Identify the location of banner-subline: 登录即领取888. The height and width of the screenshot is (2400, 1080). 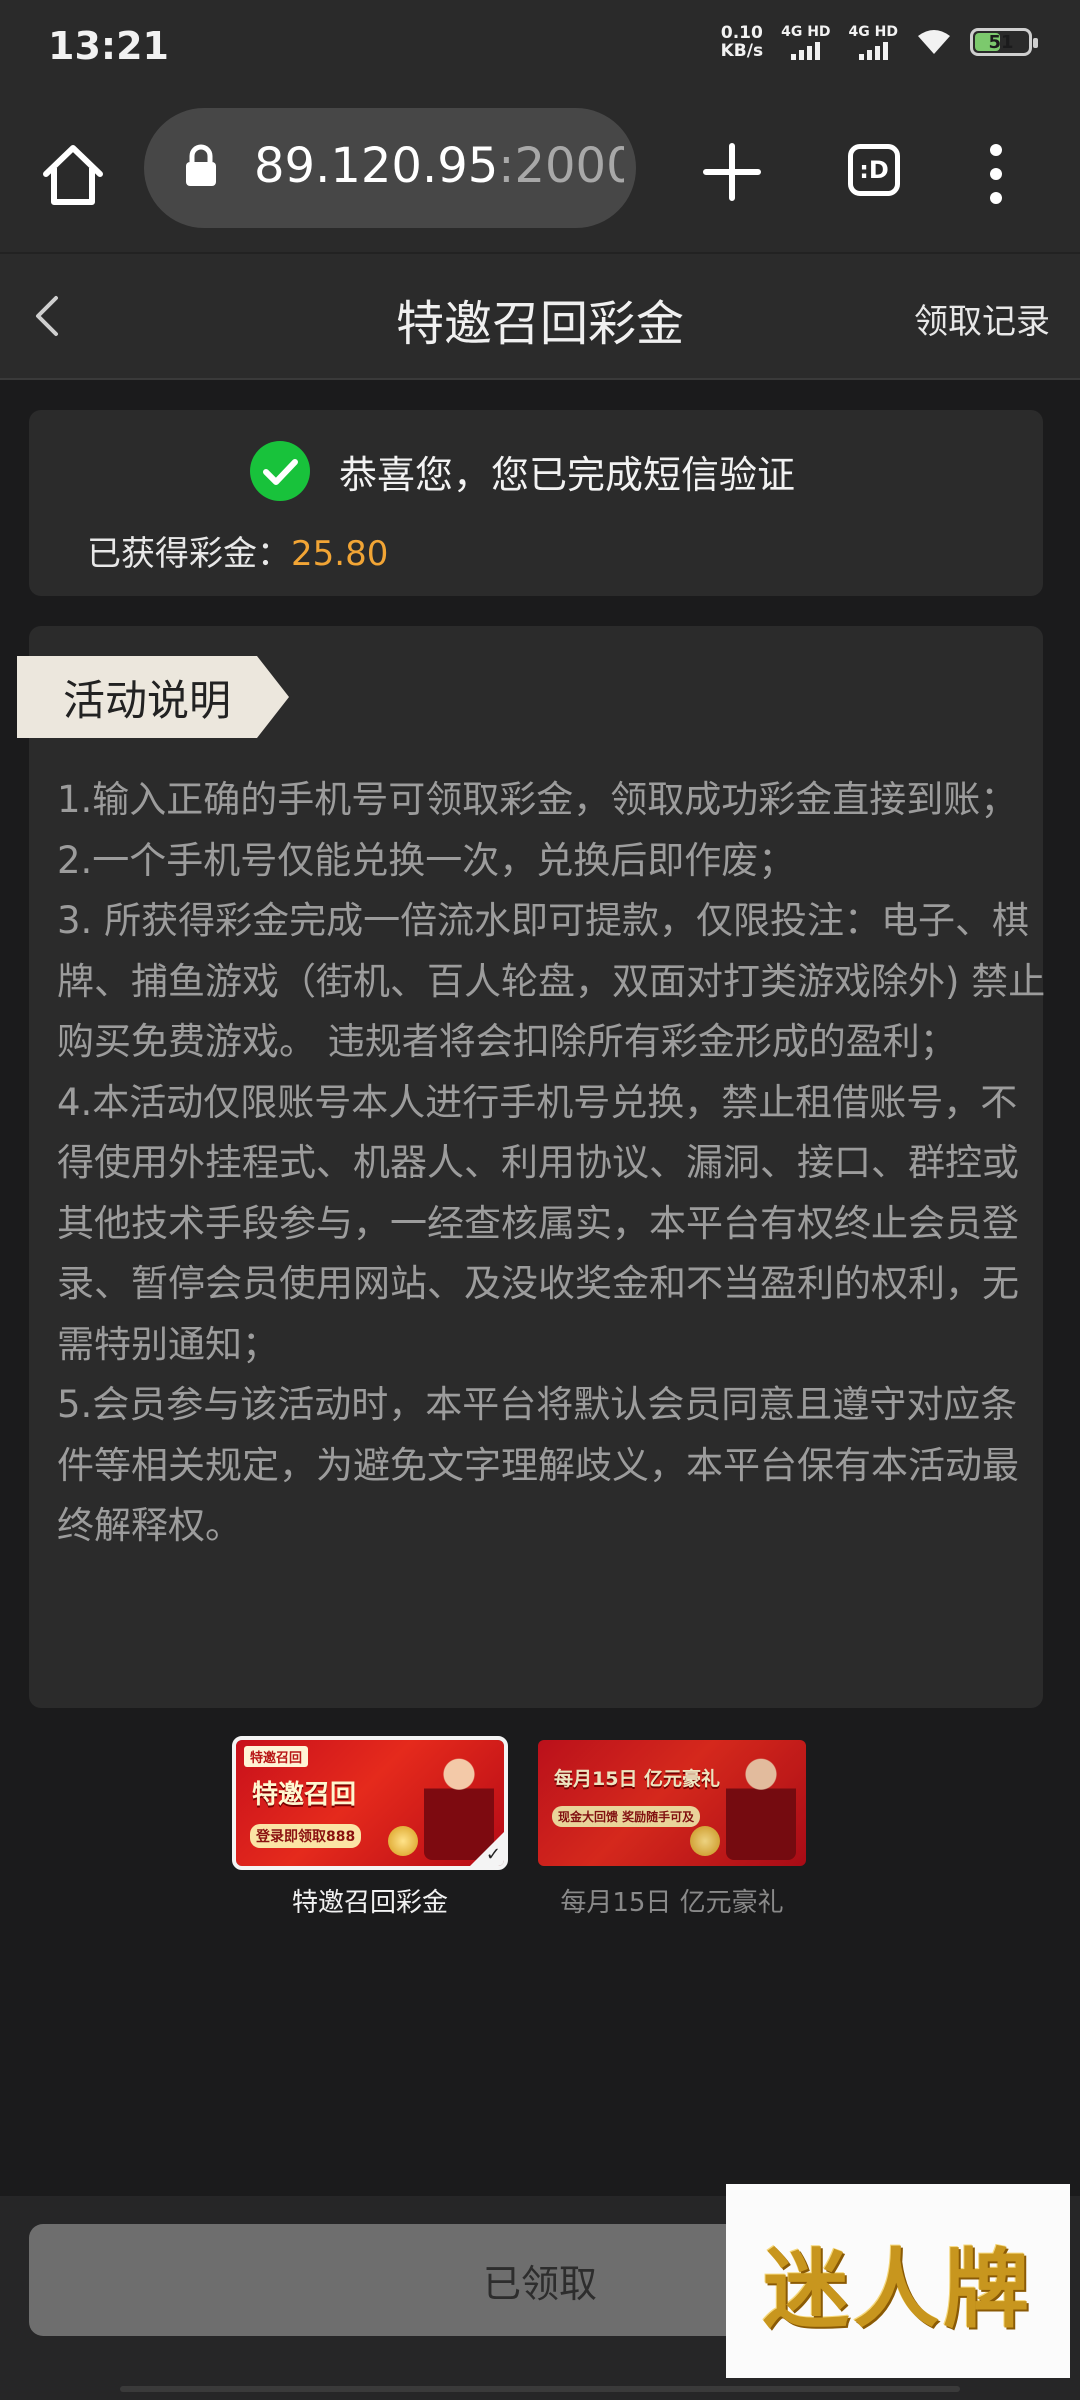
(306, 1836).